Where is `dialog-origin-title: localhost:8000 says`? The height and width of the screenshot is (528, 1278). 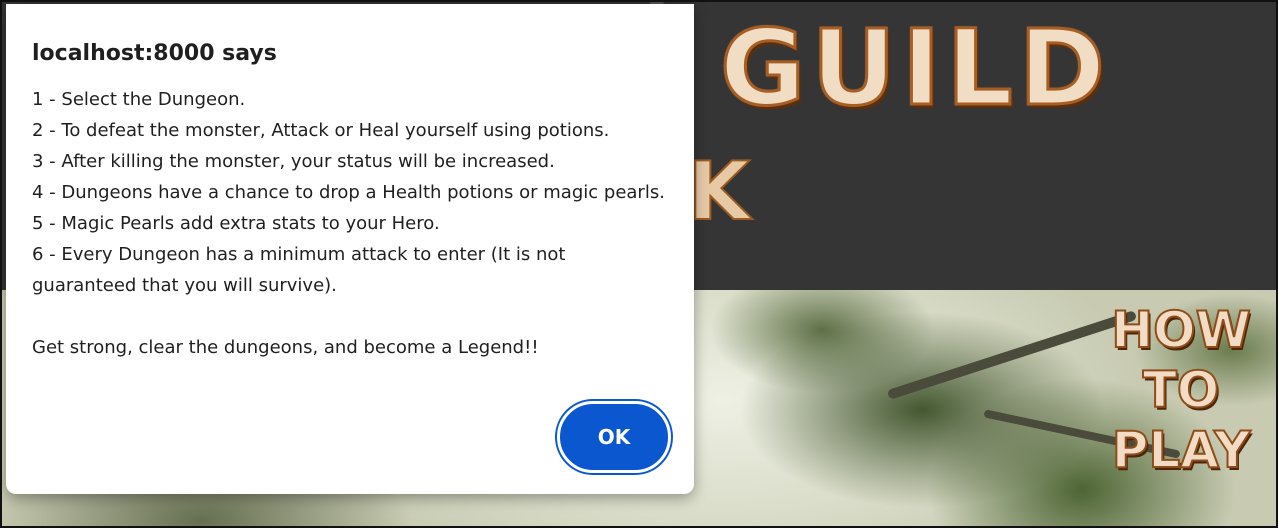
dialog-origin-title: localhost:8000 says is located at coordinates (154, 53).